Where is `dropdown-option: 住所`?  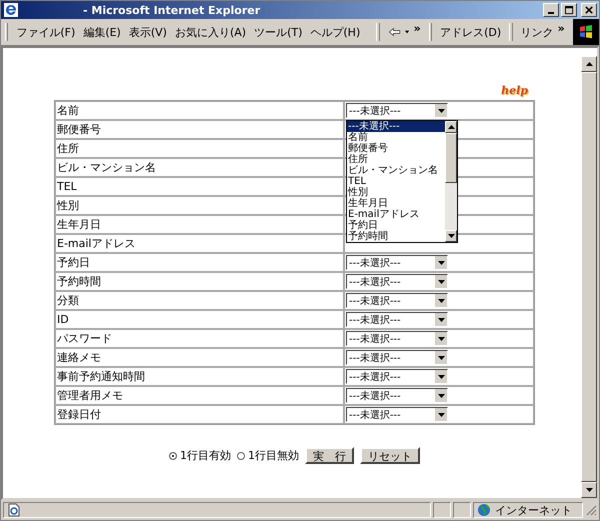 dropdown-option: 住所 is located at coordinates (396, 159).